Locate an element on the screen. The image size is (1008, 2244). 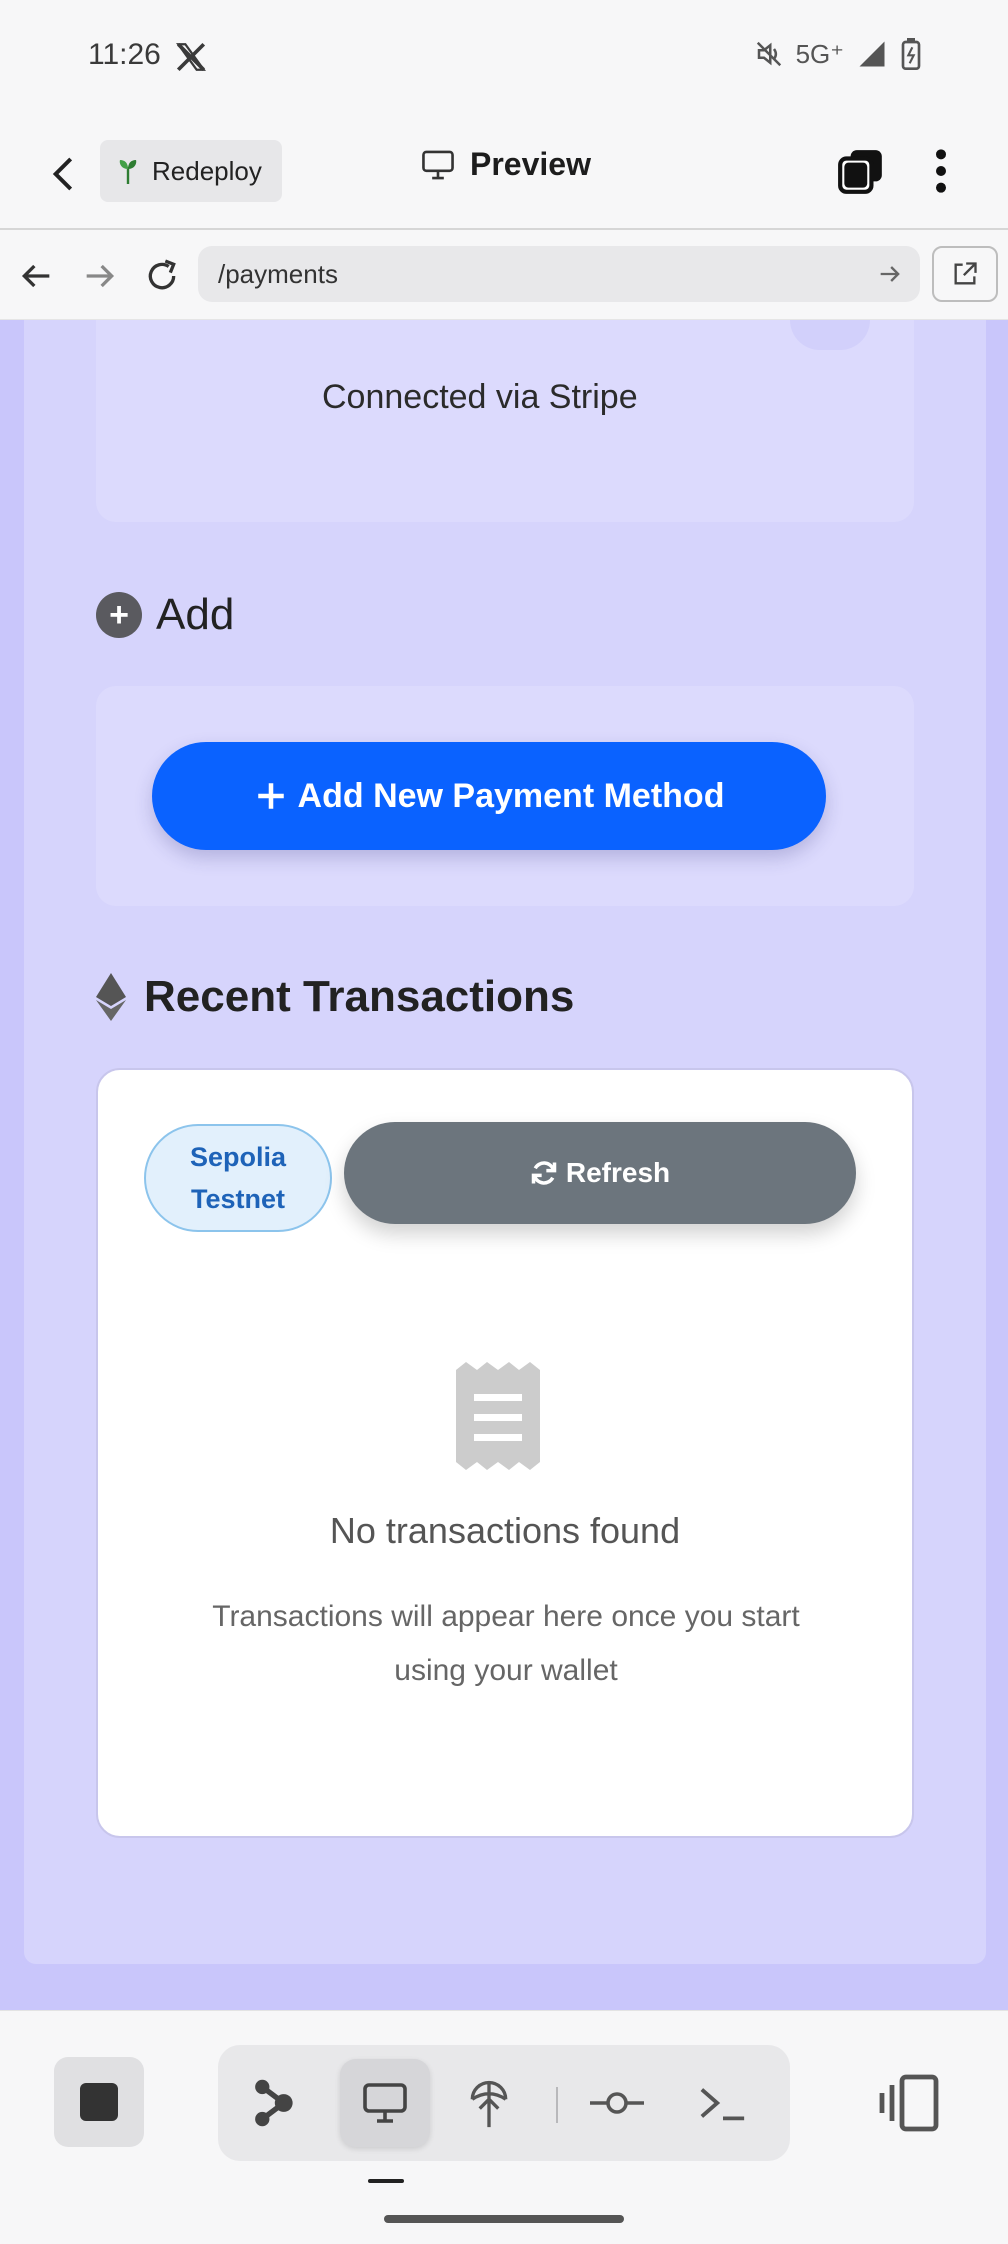
title-text: Preview is located at coordinates (530, 164).